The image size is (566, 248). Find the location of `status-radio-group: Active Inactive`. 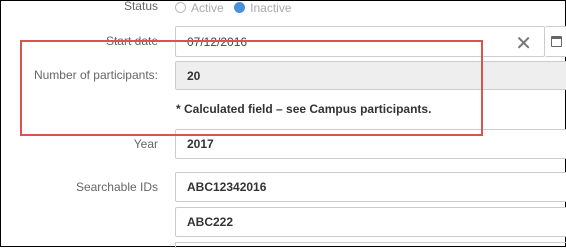

status-radio-group: Active Inactive is located at coordinates (236, 7).